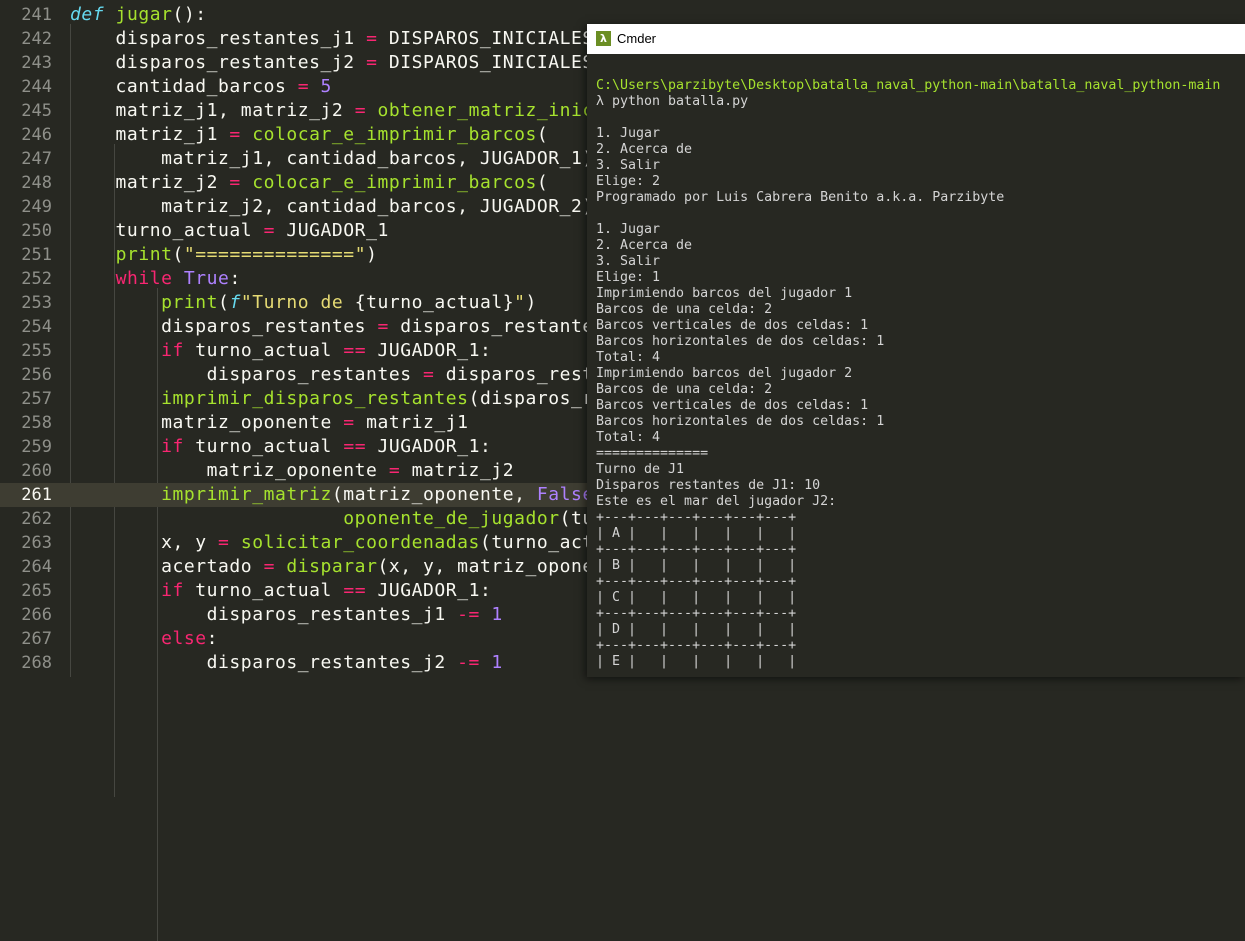  Describe the element at coordinates (331, 230) in the screenshot. I see `code-token: JUGADOR_1` at that location.